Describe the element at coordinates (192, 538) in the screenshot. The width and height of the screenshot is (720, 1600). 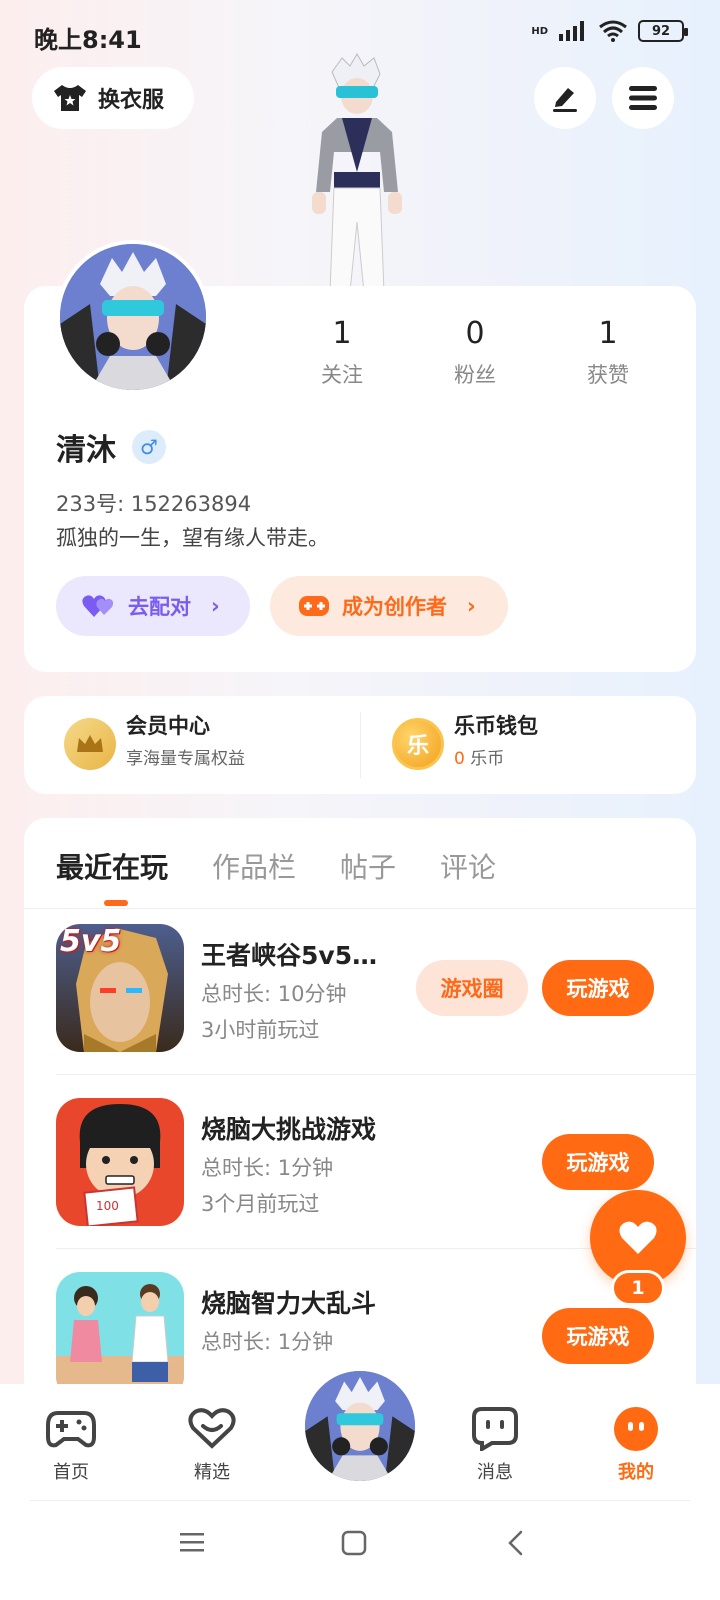
I see `user-bio: 孤独的一生，望有缘人带走。` at that location.